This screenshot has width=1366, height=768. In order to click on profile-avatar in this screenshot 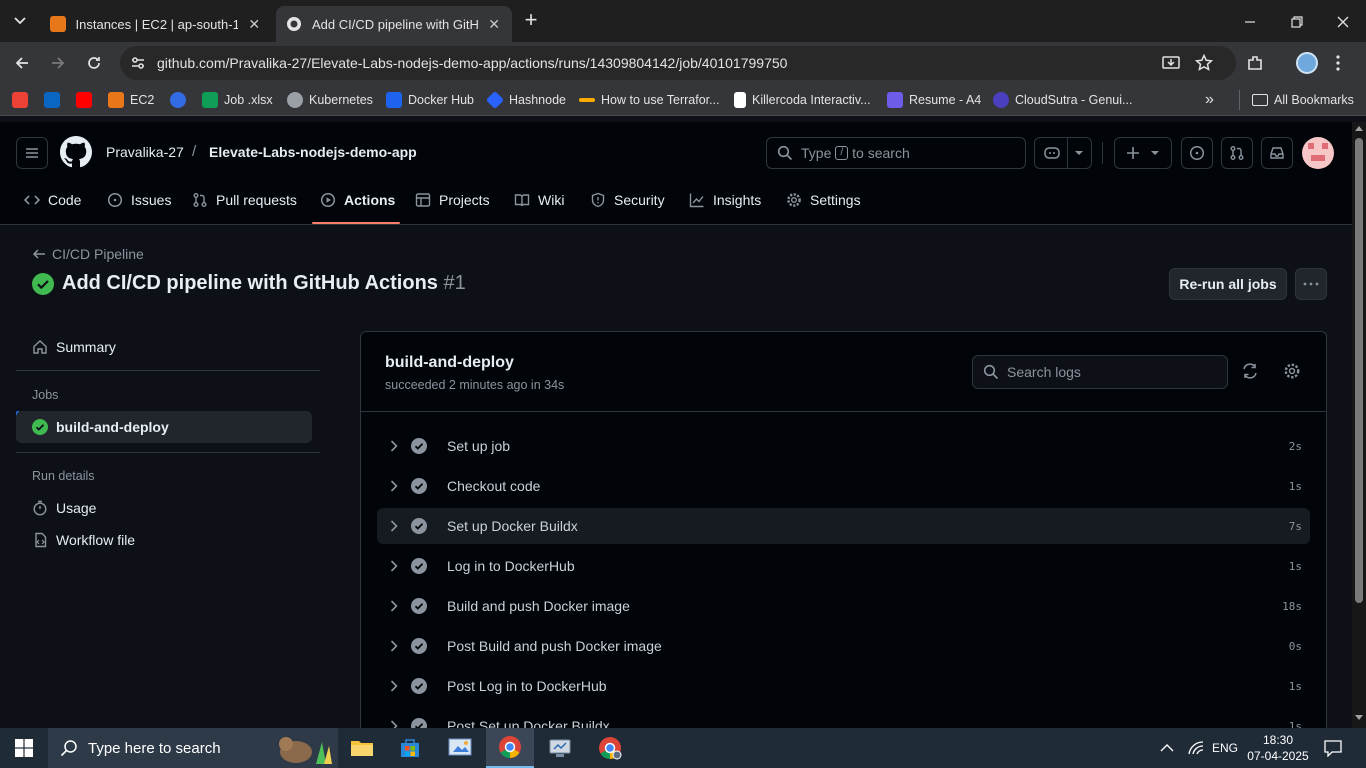, I will do `click(1307, 63)`.